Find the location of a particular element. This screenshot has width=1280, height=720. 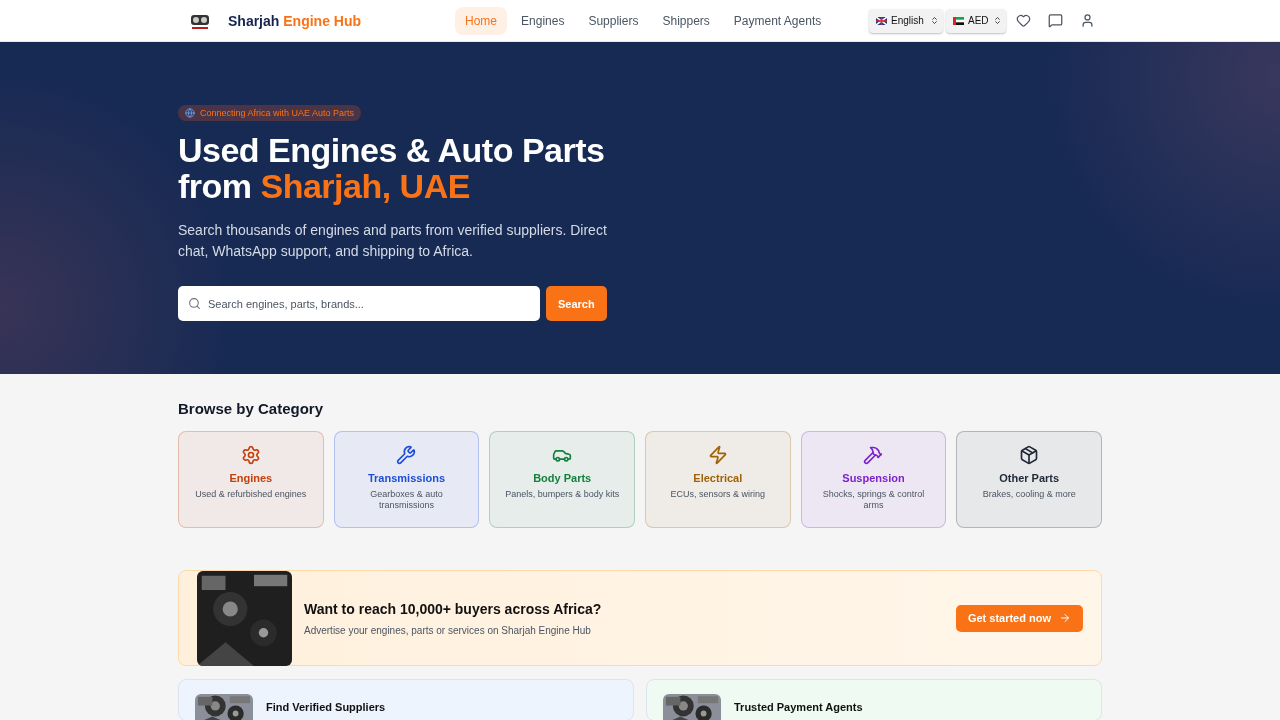

category-description: Used & refurbished engines is located at coordinates (251, 494).